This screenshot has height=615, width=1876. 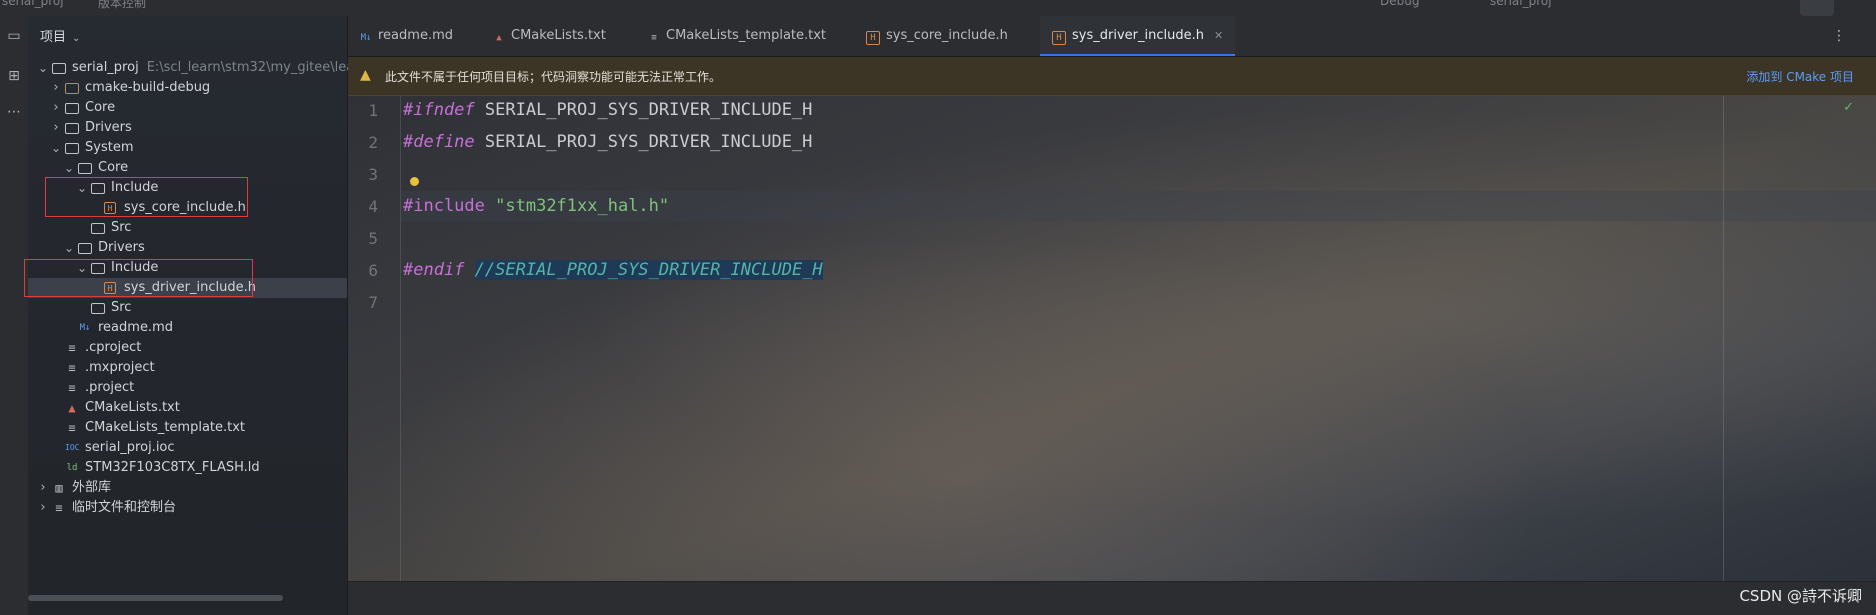 What do you see at coordinates (155, 598) in the screenshot?
I see `horizontal-scrollbar` at bounding box center [155, 598].